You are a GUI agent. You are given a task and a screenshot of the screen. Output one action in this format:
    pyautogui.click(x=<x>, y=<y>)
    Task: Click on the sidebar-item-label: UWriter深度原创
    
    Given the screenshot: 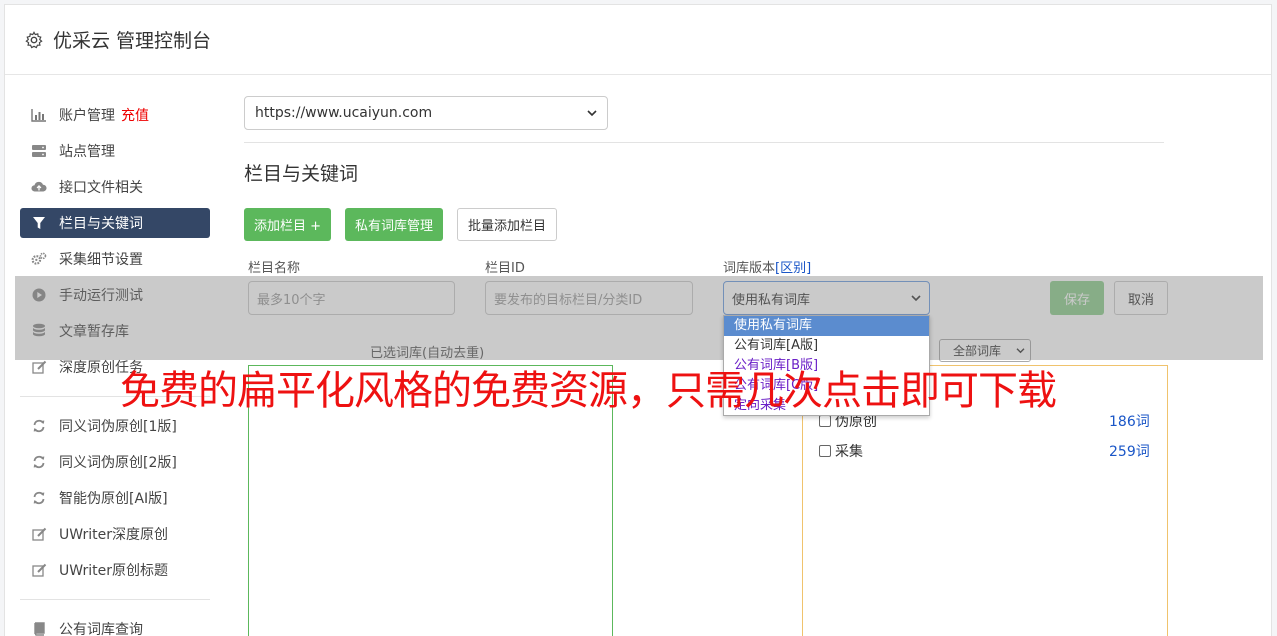 What is the action you would take?
    pyautogui.click(x=113, y=535)
    